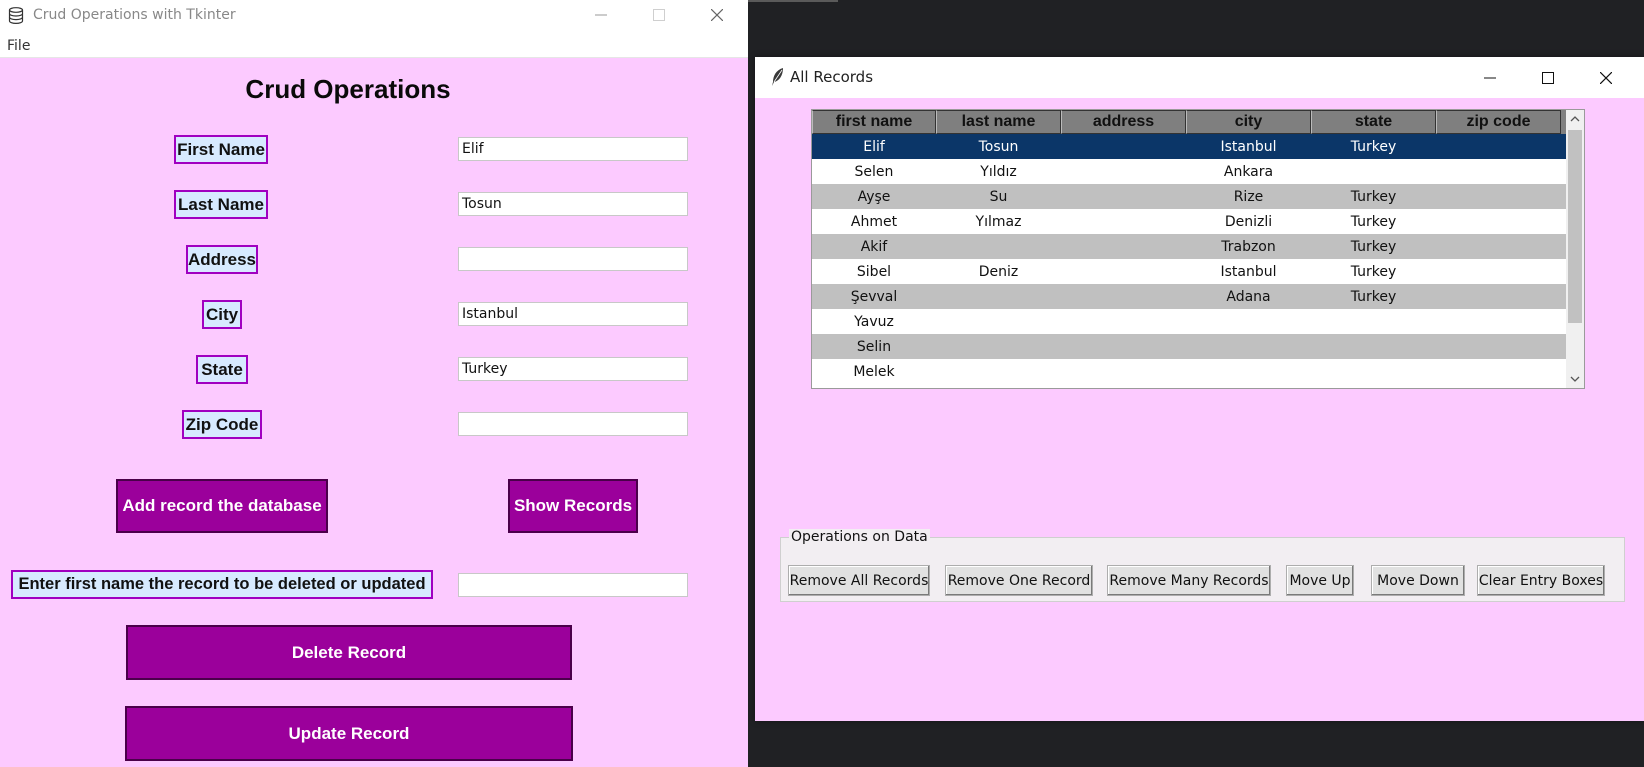 The width and height of the screenshot is (1644, 767). Describe the element at coordinates (1575, 379) in the screenshot. I see `scroll-down-button` at that location.